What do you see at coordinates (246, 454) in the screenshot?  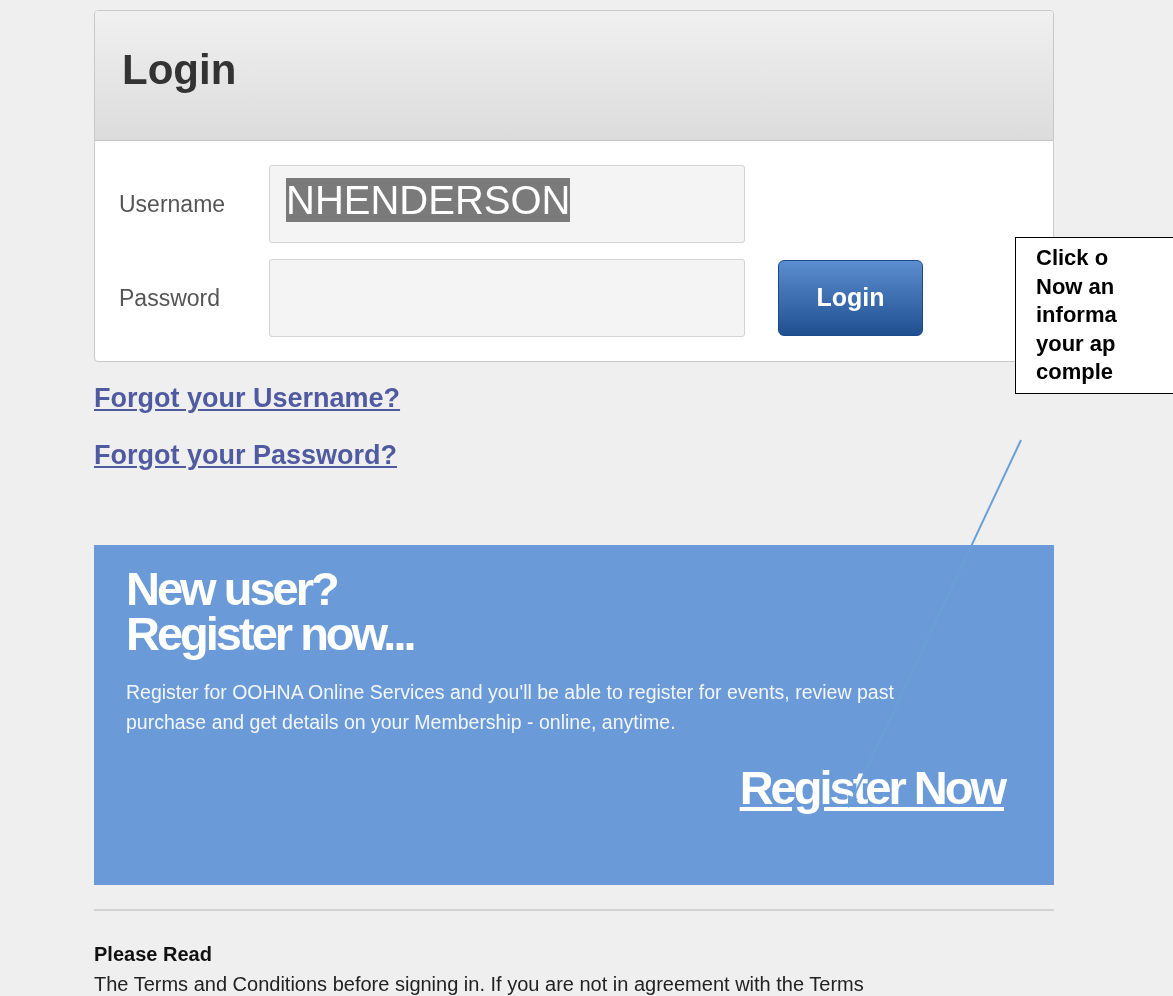 I see `forgot-link: Forgot your Password?` at bounding box center [246, 454].